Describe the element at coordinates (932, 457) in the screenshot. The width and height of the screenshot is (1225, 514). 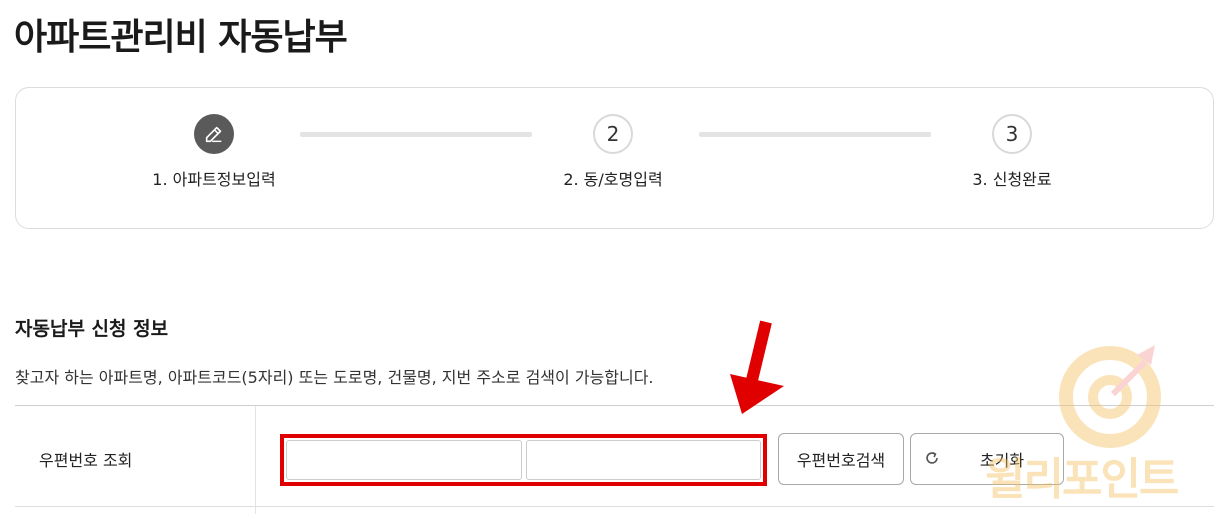
I see `refresh-icon` at that location.